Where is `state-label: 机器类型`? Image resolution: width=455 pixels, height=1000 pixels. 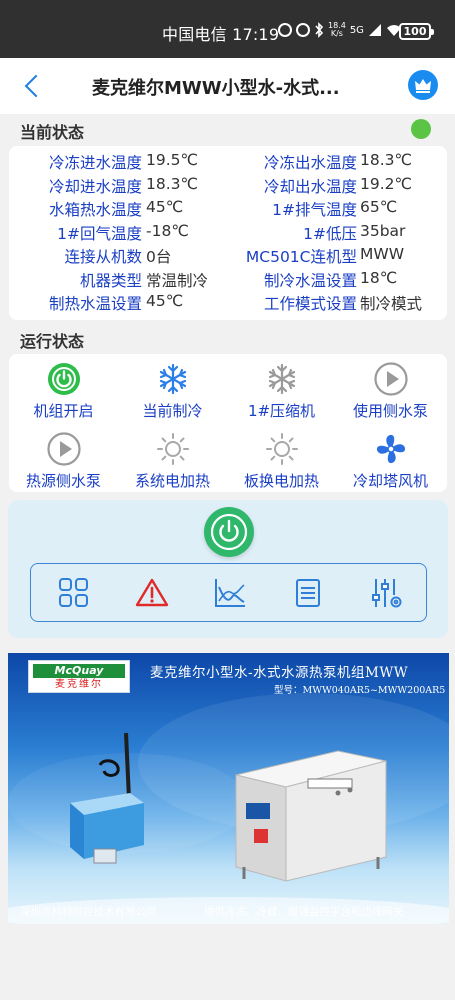 state-label: 机器类型 is located at coordinates (110, 280).